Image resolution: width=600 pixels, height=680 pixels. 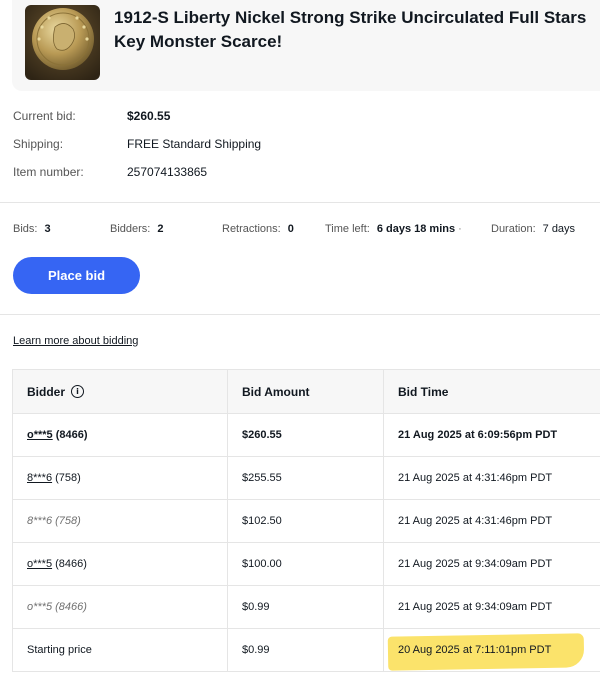 I want to click on retractions-stat: Retractions: 0, so click(x=258, y=229).